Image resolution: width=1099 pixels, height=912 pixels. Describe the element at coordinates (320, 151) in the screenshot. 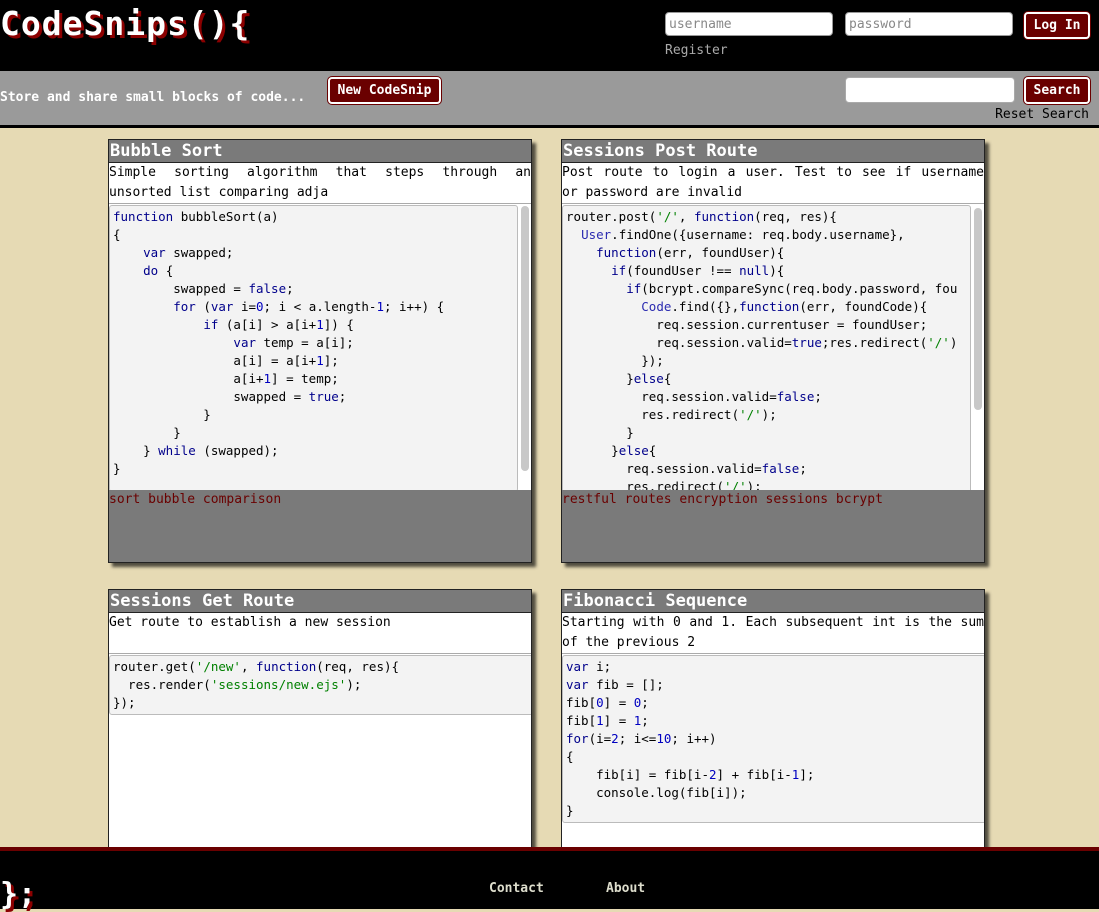

I see `snip-title: Bubble Sort` at that location.